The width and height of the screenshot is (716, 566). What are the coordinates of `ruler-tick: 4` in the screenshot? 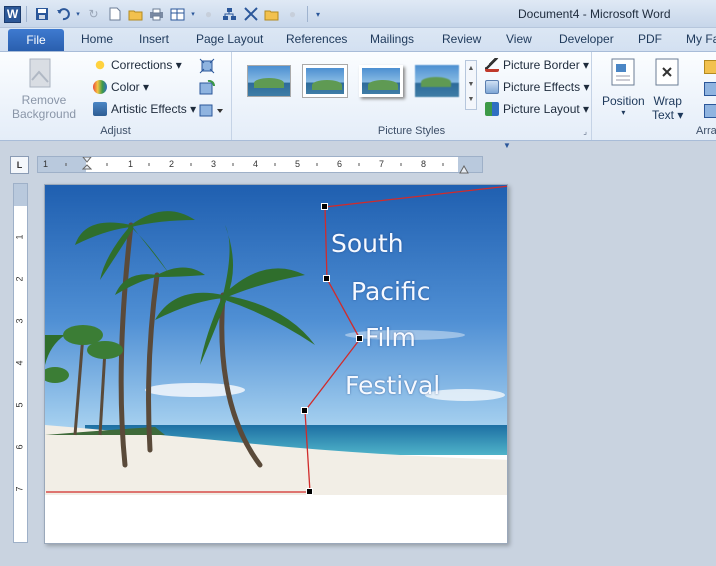 It's located at (19, 363).